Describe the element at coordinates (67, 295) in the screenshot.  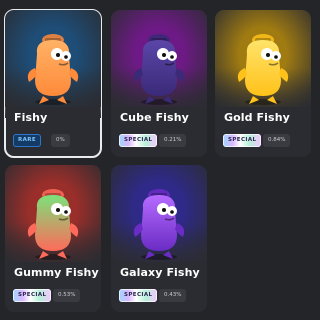
I see `drop-rate-badge: 0.53%` at that location.